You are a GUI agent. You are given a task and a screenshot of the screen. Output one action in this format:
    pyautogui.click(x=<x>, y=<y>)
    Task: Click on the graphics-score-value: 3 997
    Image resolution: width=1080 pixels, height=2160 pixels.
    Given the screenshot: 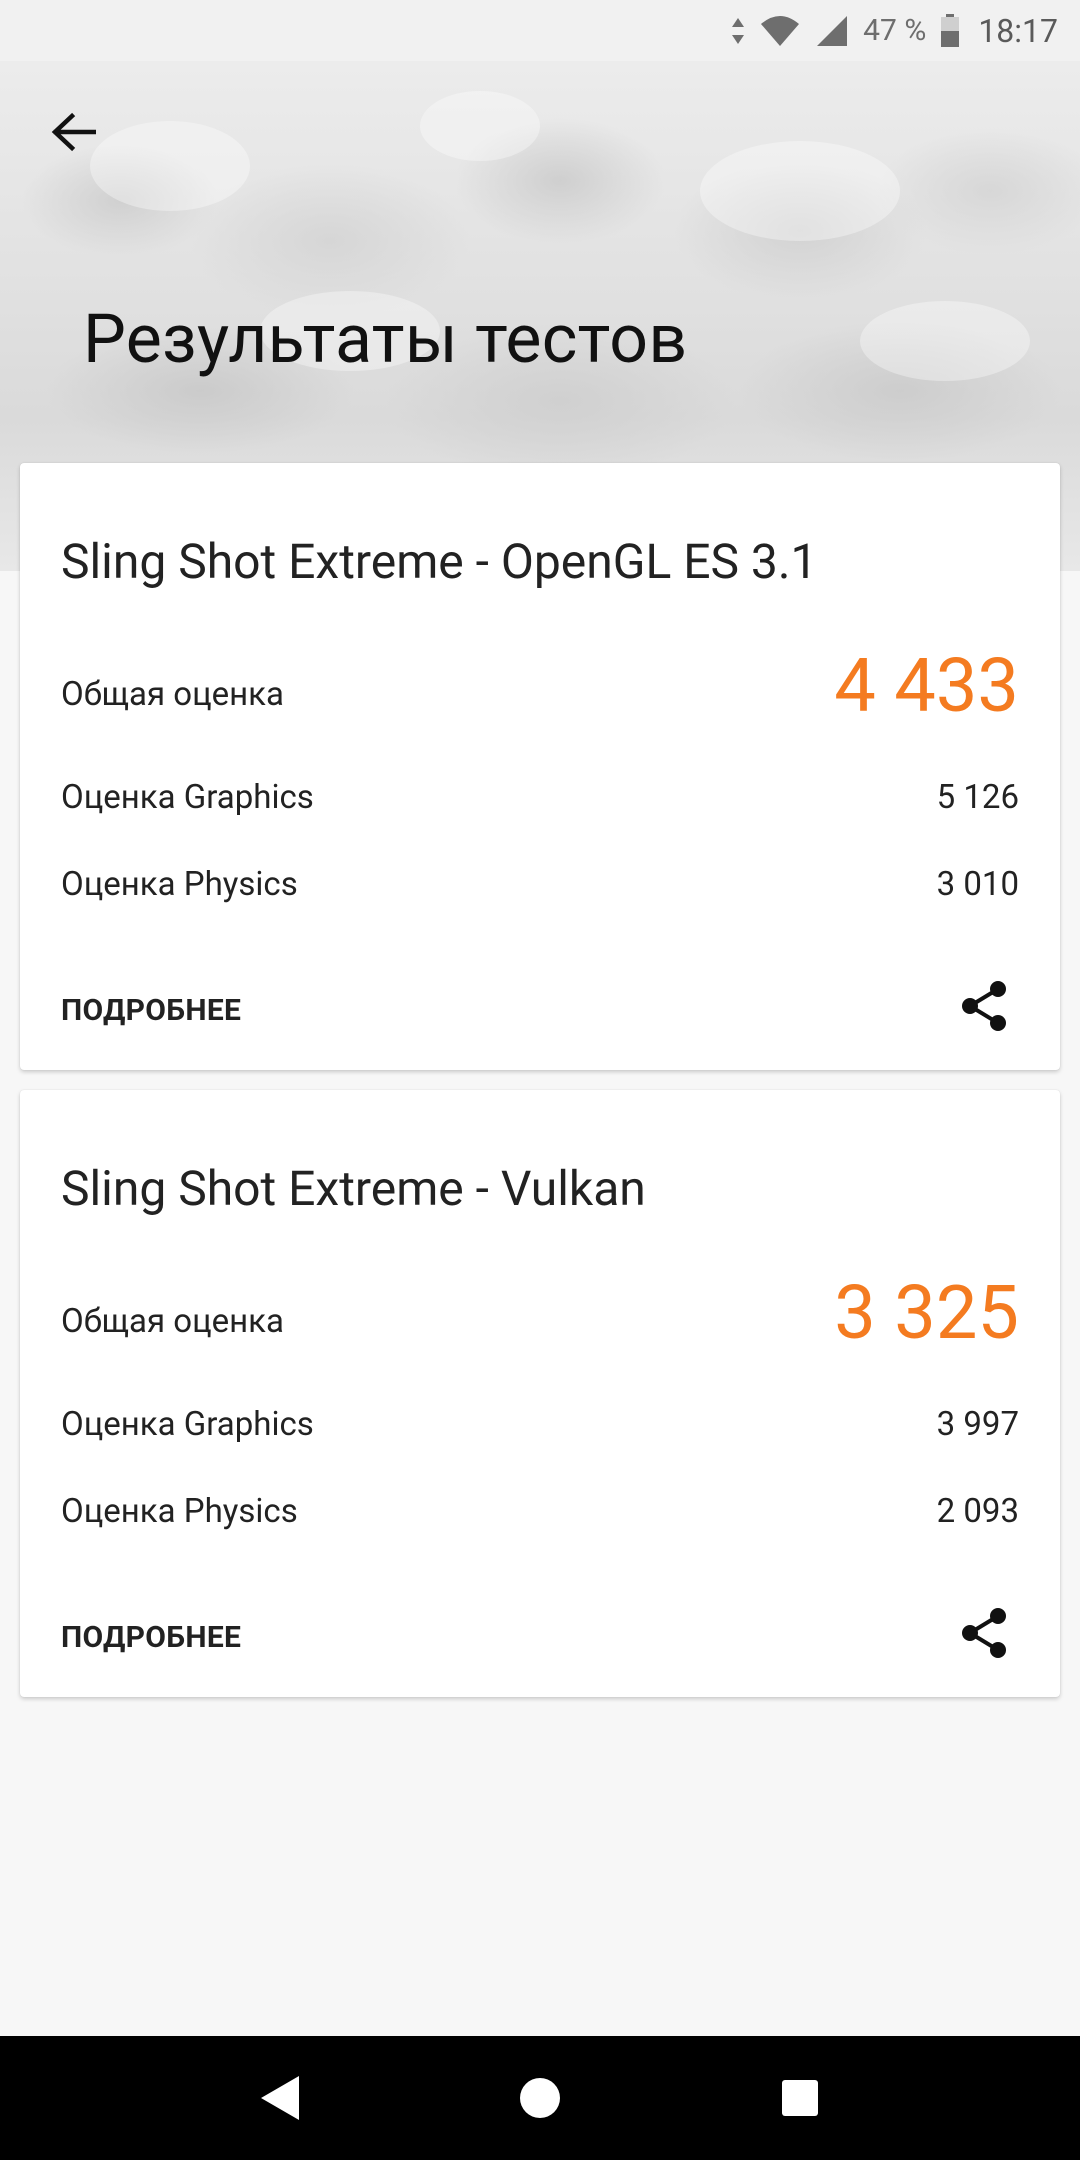 What is the action you would take?
    pyautogui.click(x=977, y=1424)
    